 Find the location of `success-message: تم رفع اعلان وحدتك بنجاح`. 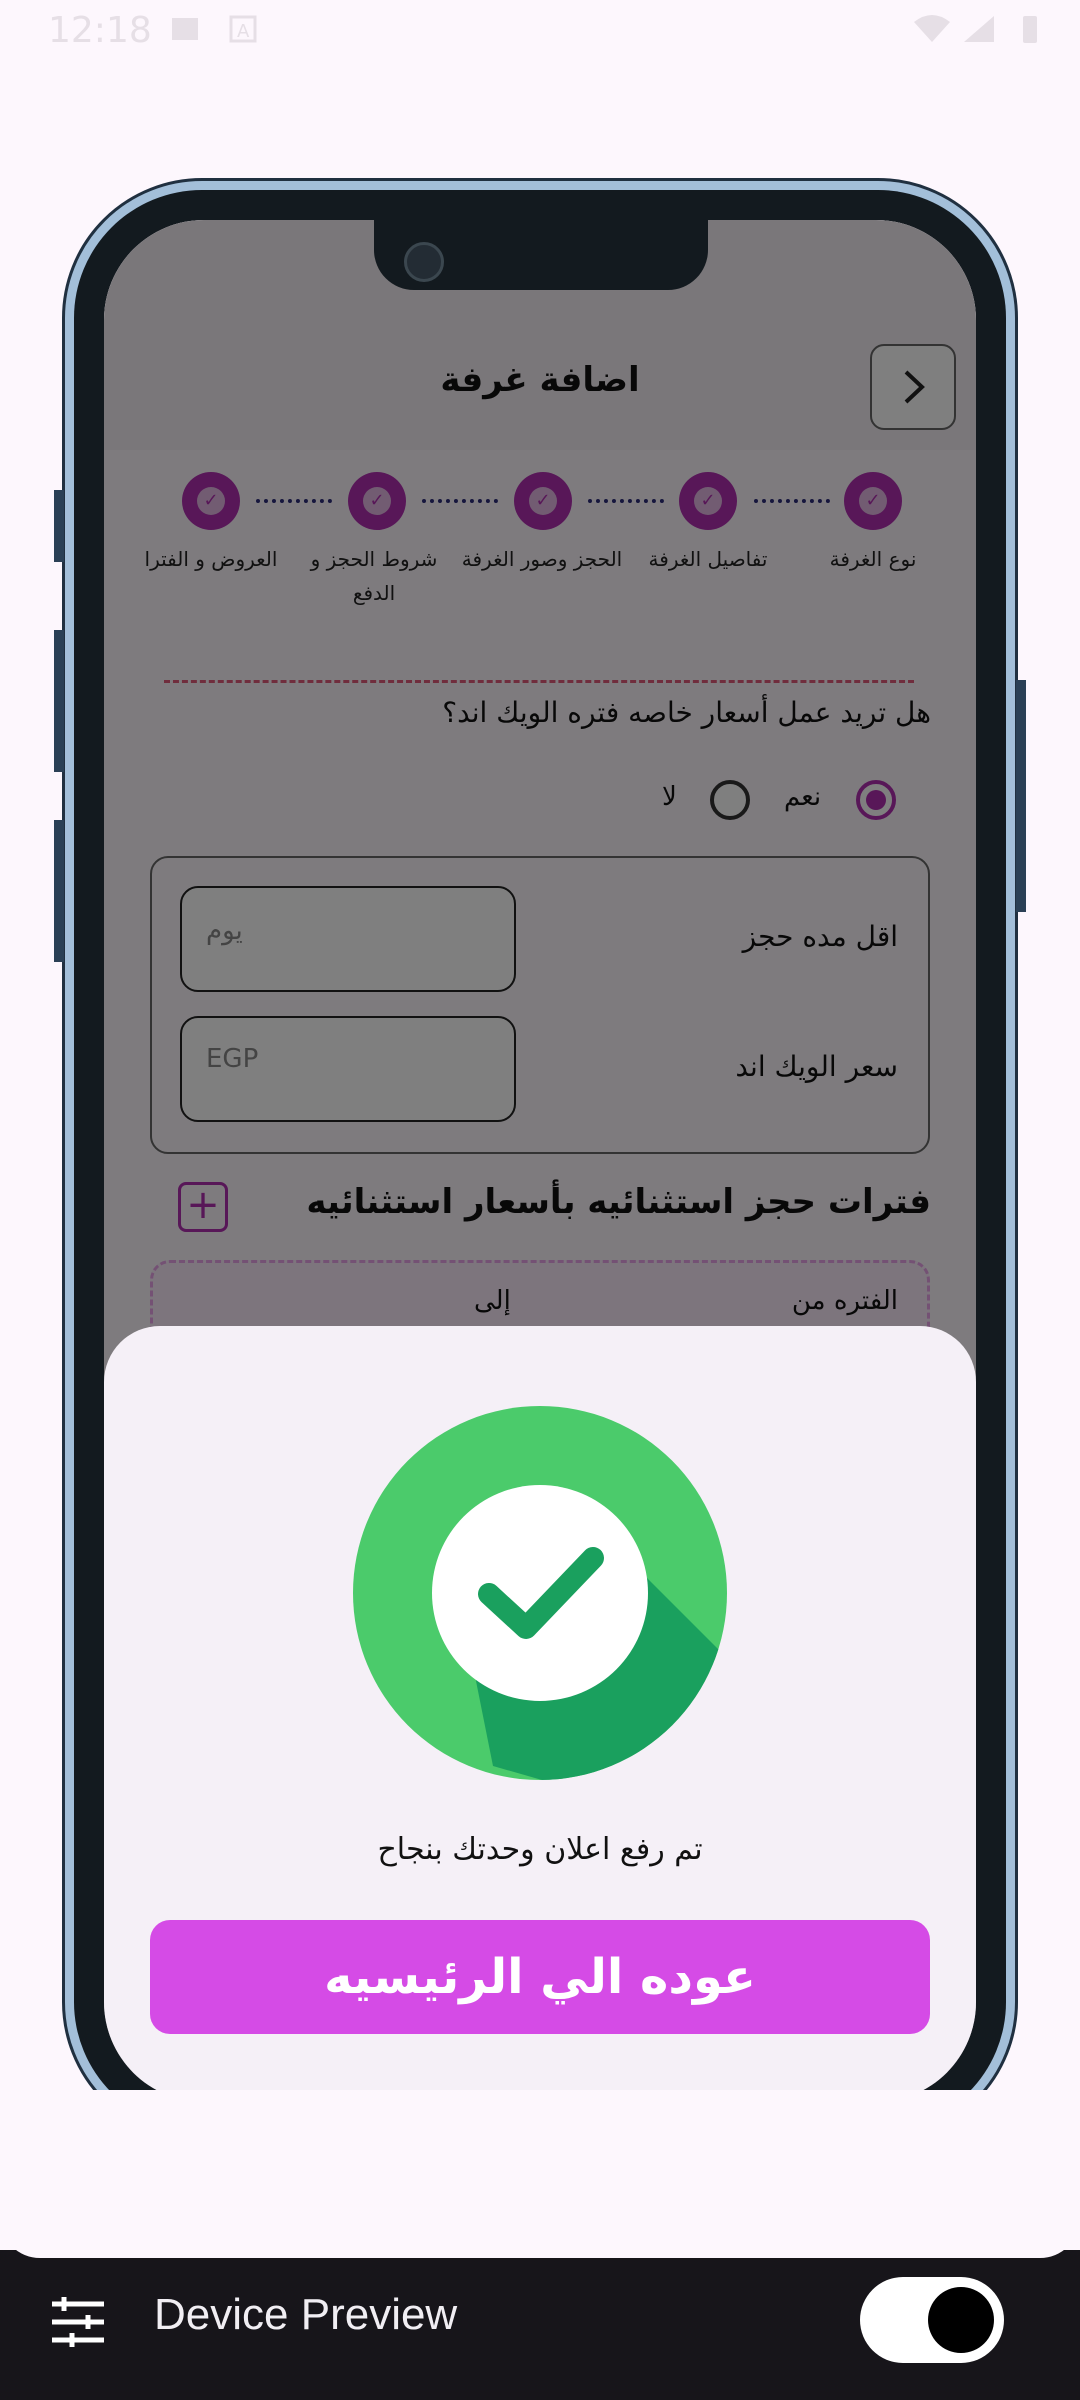

success-message: تم رفع اعلان وحدتك بنجاح is located at coordinates (540, 1849).